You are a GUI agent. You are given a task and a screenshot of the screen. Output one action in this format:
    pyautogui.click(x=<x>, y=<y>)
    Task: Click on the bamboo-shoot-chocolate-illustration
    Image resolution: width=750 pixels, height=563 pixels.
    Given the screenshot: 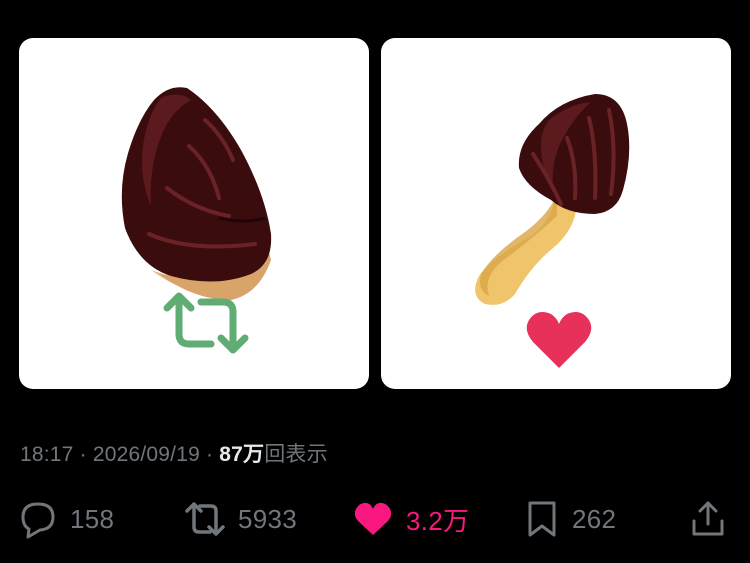 What is the action you would take?
    pyautogui.click(x=196, y=220)
    